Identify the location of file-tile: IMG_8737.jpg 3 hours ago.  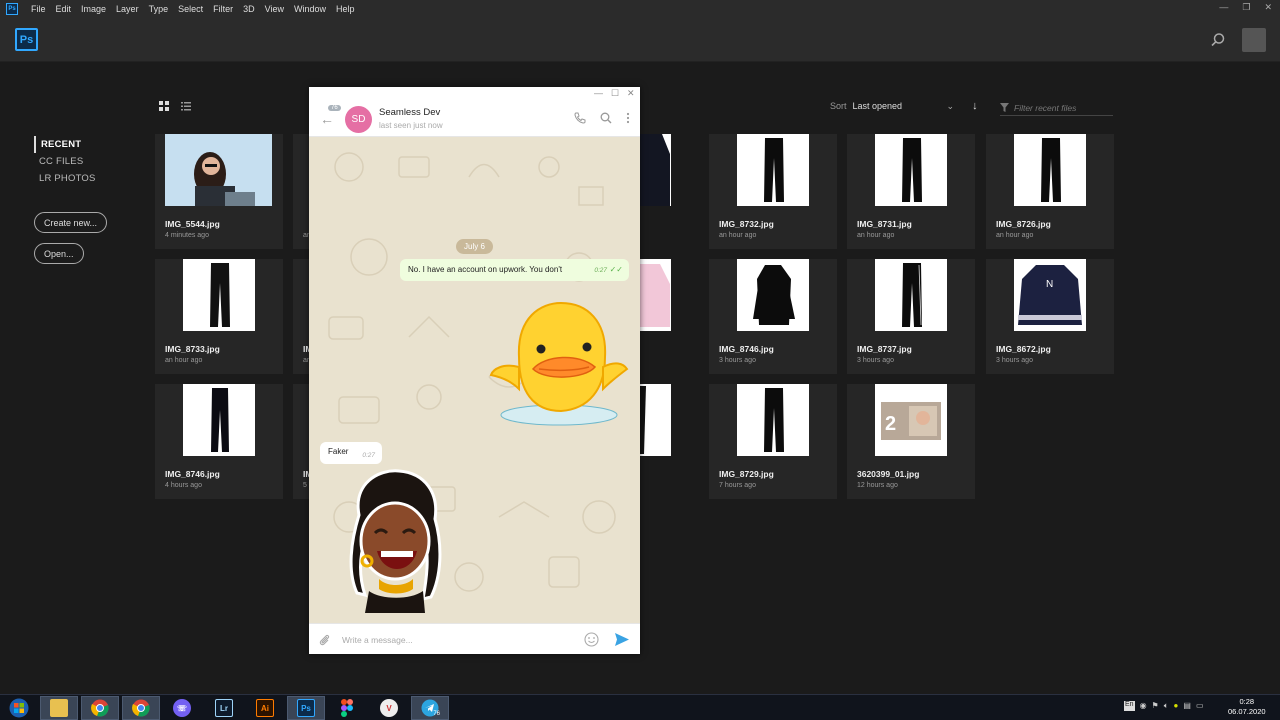
(911, 316).